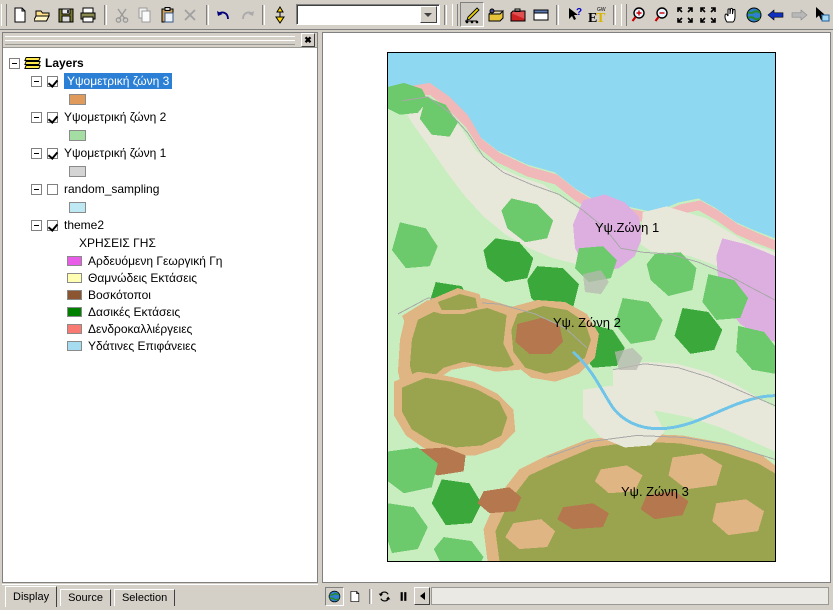 The image size is (833, 610). What do you see at coordinates (160, 153) in the screenshot?
I see `layer-row-ypsometriki-zoni-1: Υψομετρική ζώνη 1` at bounding box center [160, 153].